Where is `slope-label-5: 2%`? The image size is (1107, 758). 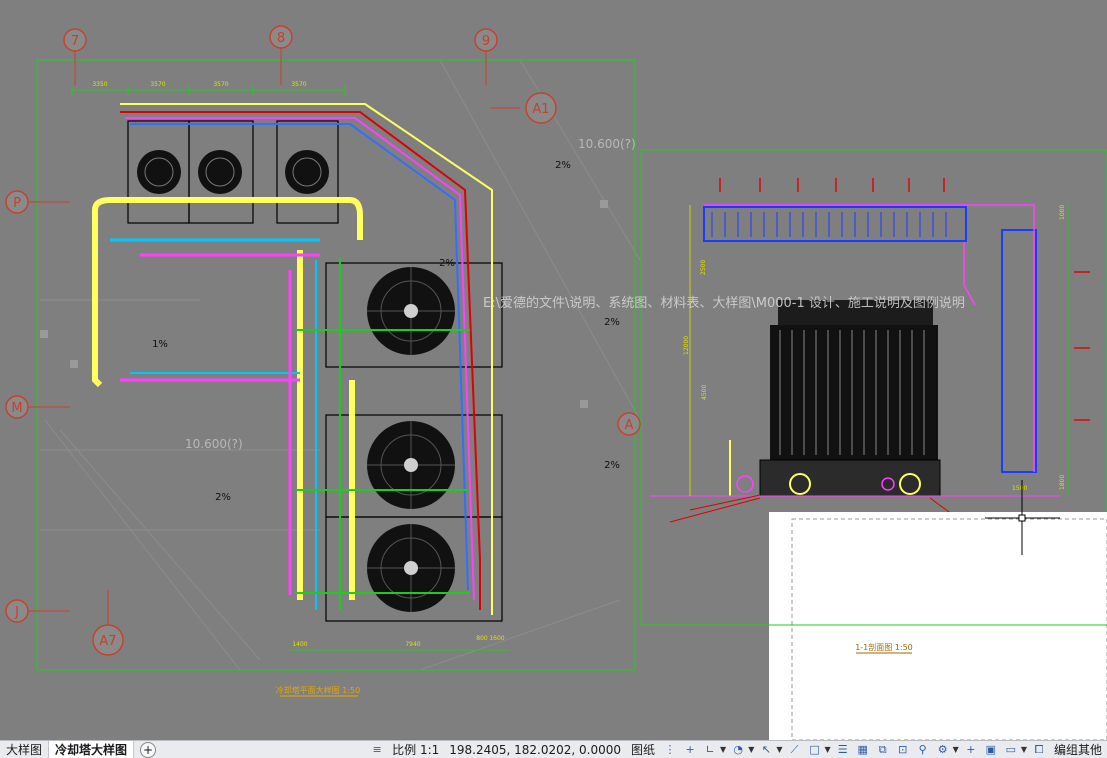
slope-label-5: 2% is located at coordinates (223, 497).